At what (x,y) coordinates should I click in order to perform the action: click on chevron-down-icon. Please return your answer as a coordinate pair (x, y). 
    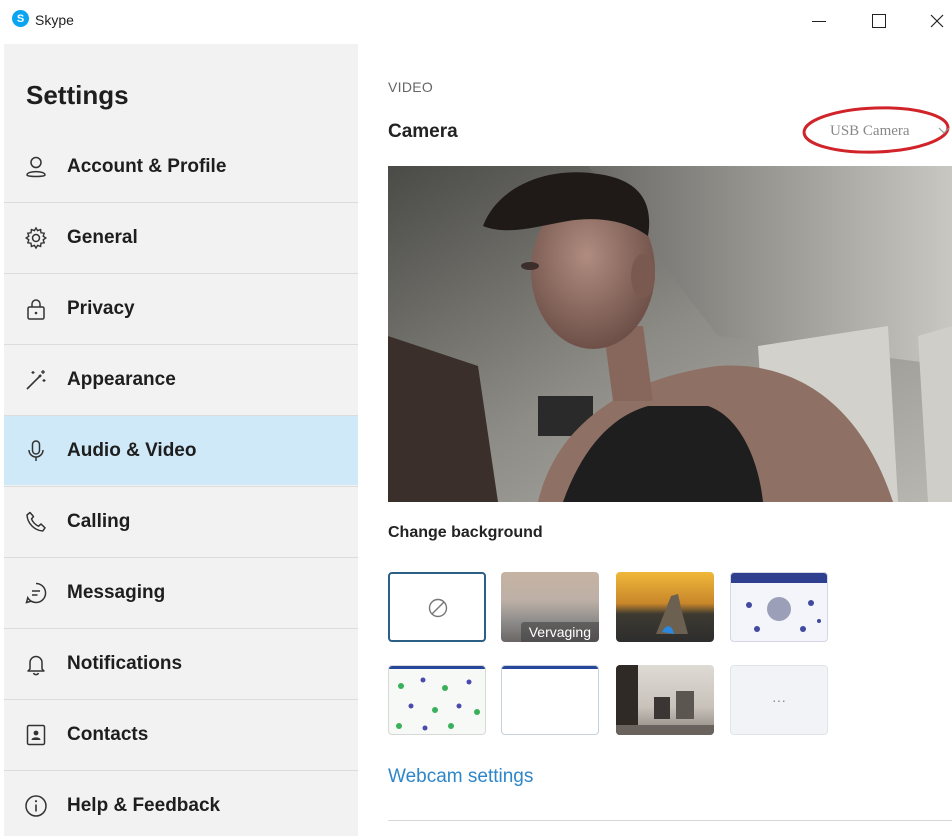
    Looking at the image, I should click on (944, 131).